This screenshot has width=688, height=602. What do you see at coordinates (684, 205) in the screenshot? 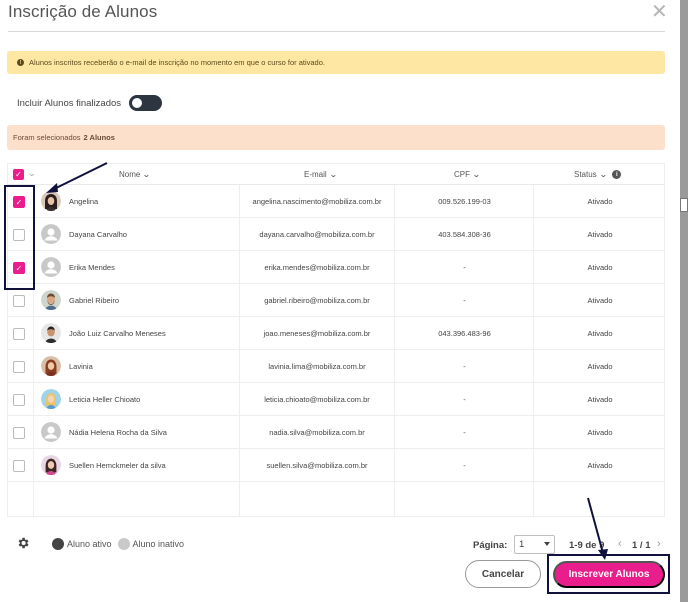
I see `backdrop-control` at bounding box center [684, 205].